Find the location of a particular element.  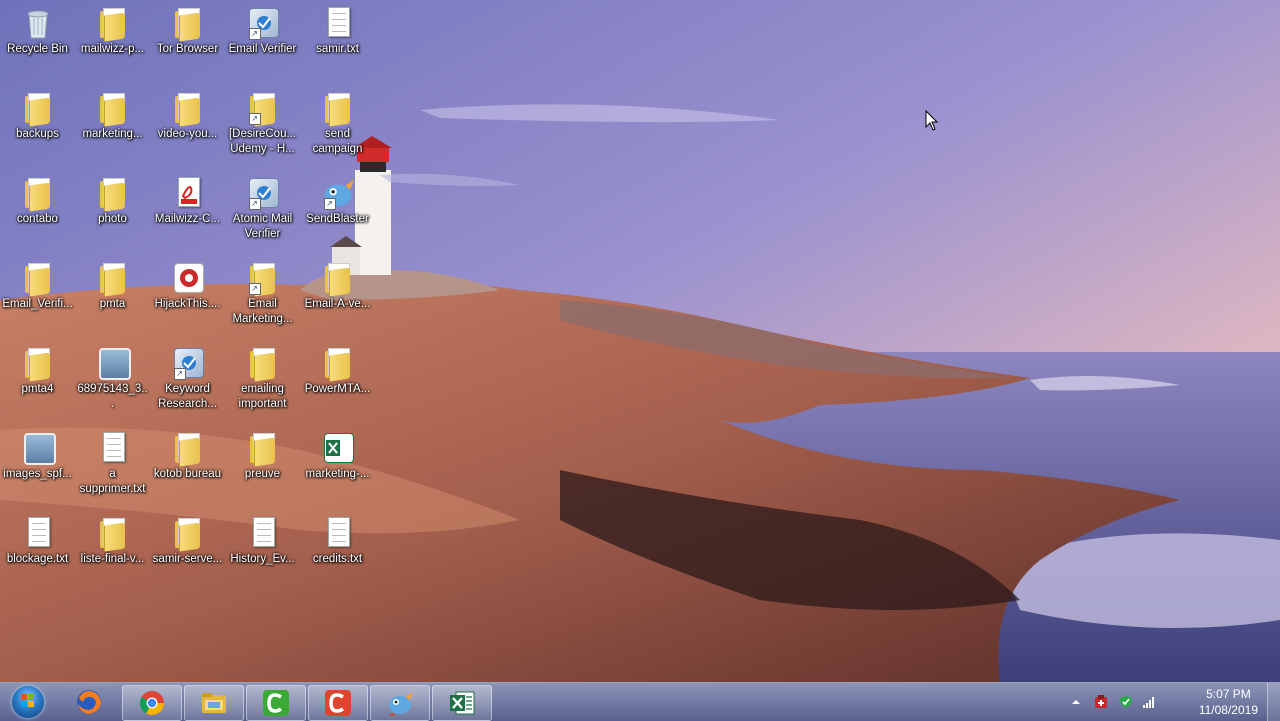

desktop-icon-label: samir.txt is located at coordinates (337, 49).